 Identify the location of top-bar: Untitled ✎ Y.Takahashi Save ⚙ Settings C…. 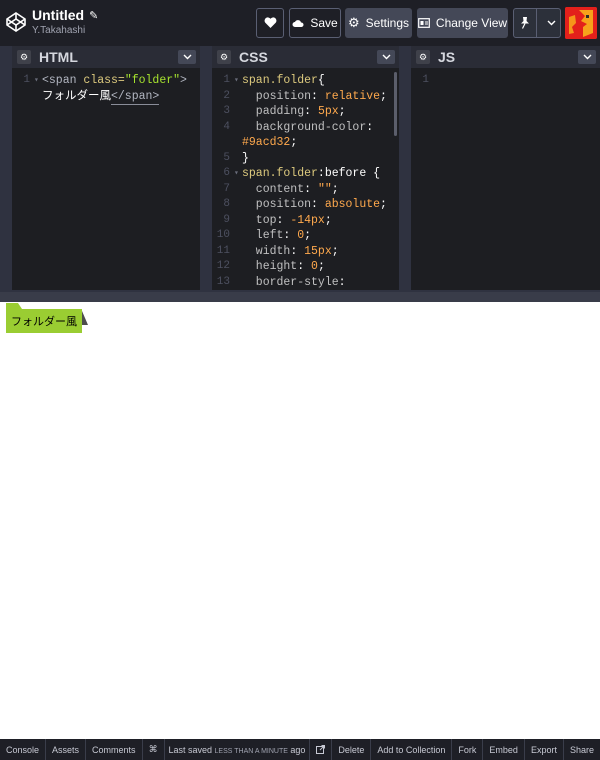
(300, 23).